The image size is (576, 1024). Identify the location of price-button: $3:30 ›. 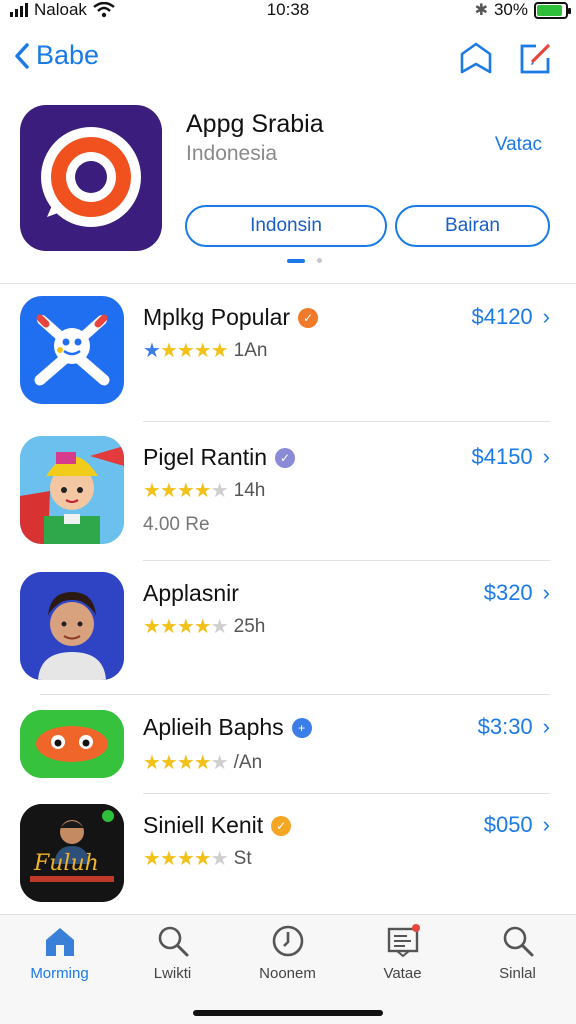
(514, 727).